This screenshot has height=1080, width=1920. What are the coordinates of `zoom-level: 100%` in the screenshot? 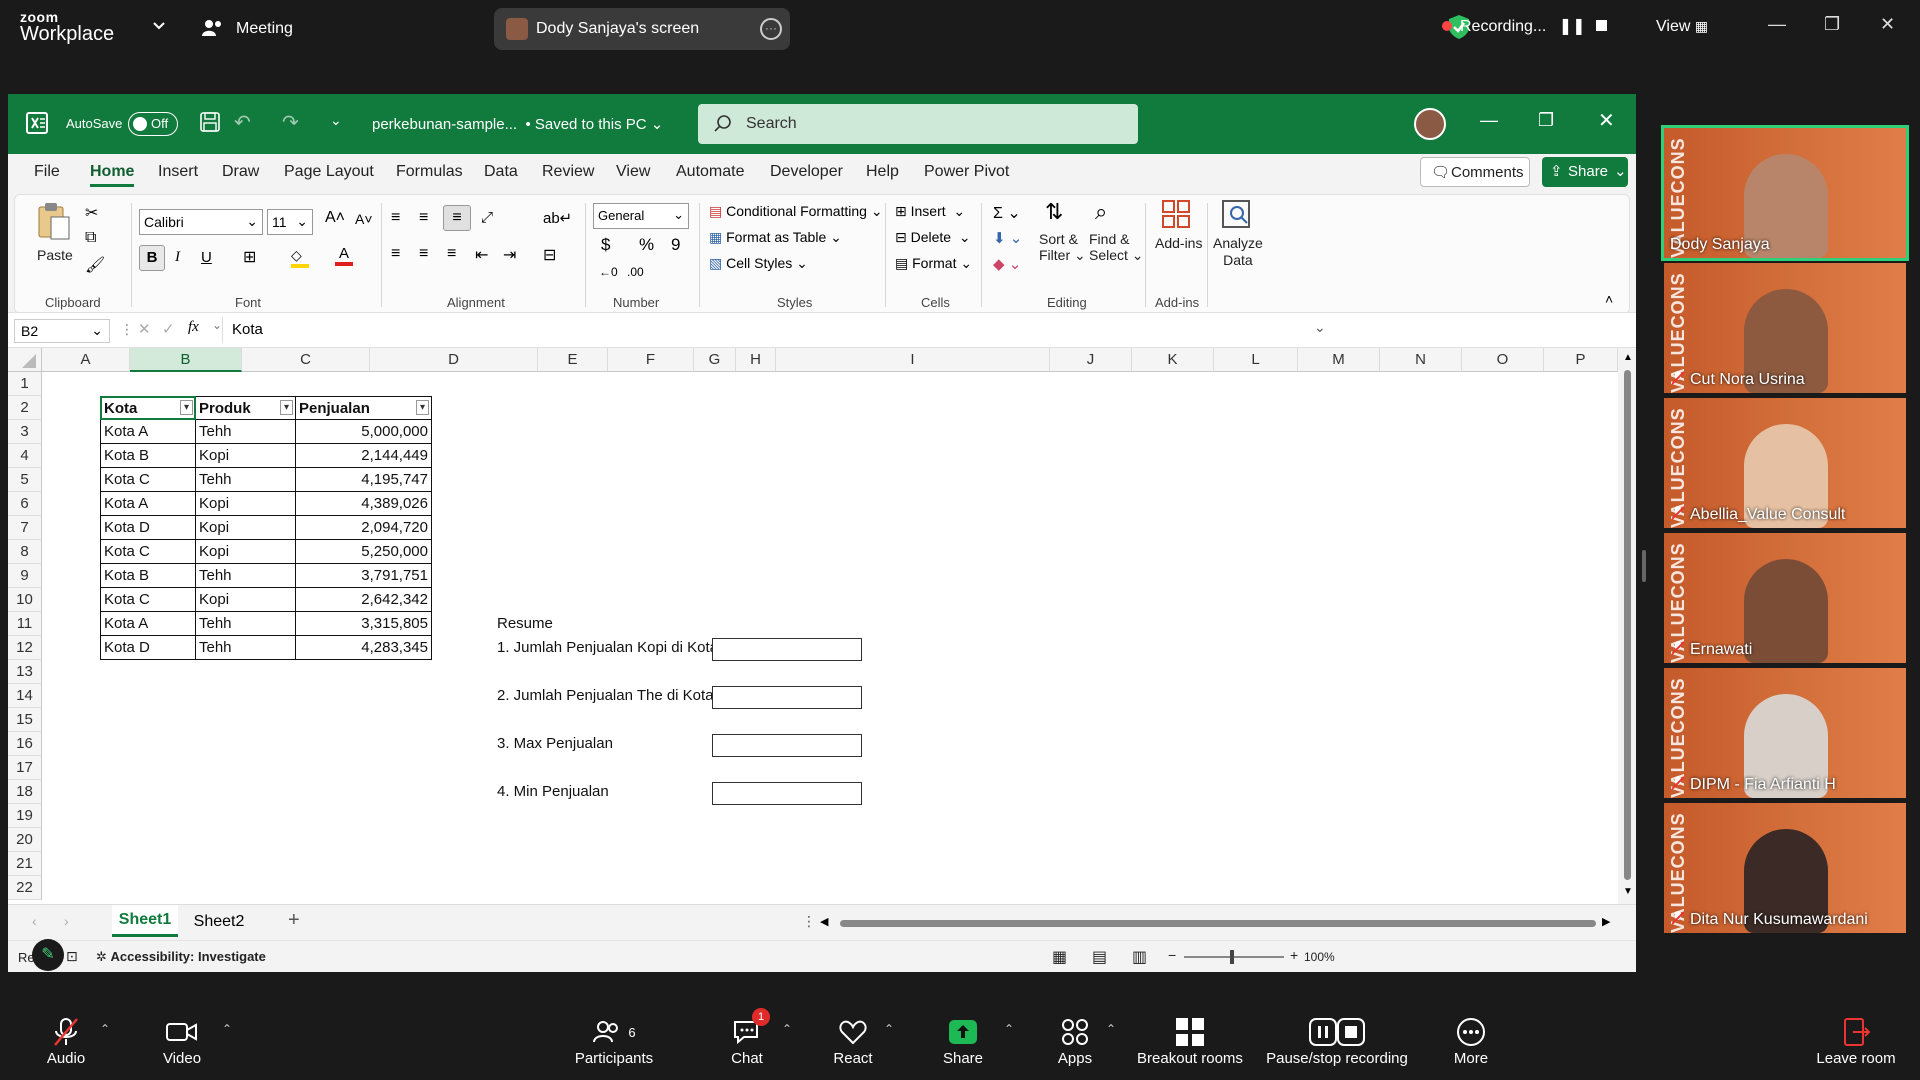 It's located at (1319, 957).